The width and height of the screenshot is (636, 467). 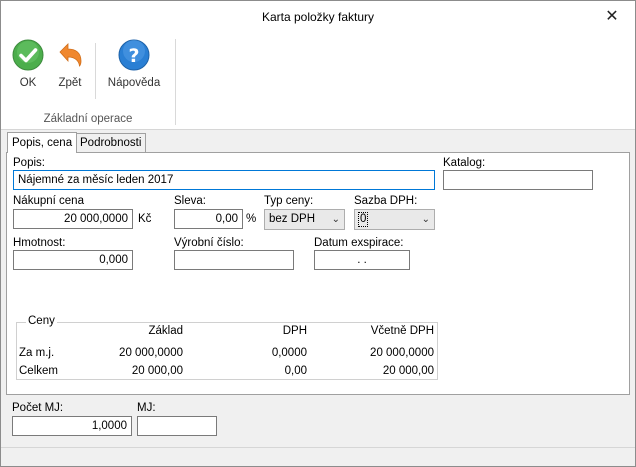 What do you see at coordinates (209, 243) in the screenshot?
I see `vyrobni-cislo-label: Výrobní číslo:` at bounding box center [209, 243].